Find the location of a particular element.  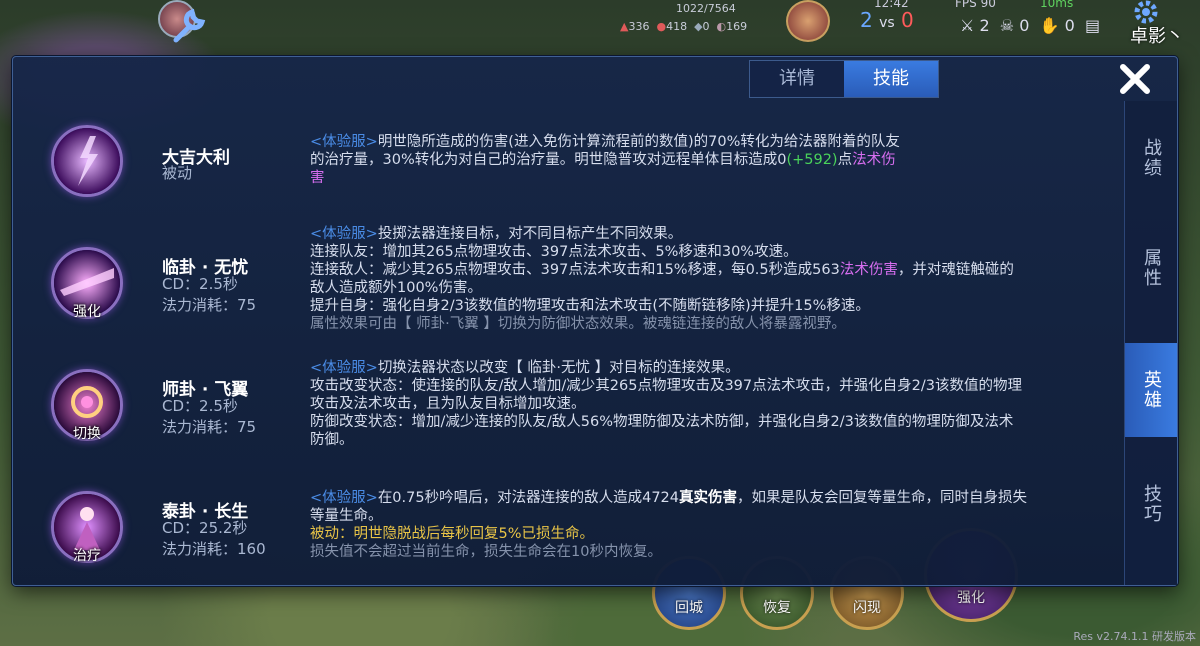

description-line: <体验服>投掷法器连接目标，对不同目标产生不同效果。 is located at coordinates (710, 234).